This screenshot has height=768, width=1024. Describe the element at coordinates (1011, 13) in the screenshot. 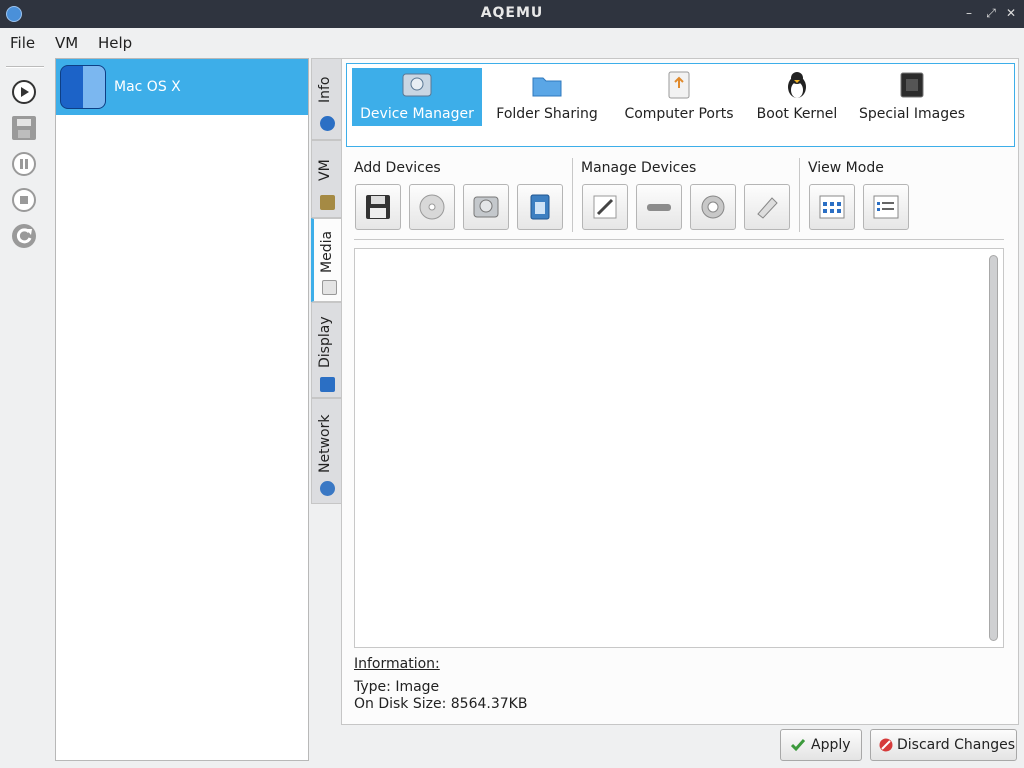

I see `close-icon: ✕` at that location.